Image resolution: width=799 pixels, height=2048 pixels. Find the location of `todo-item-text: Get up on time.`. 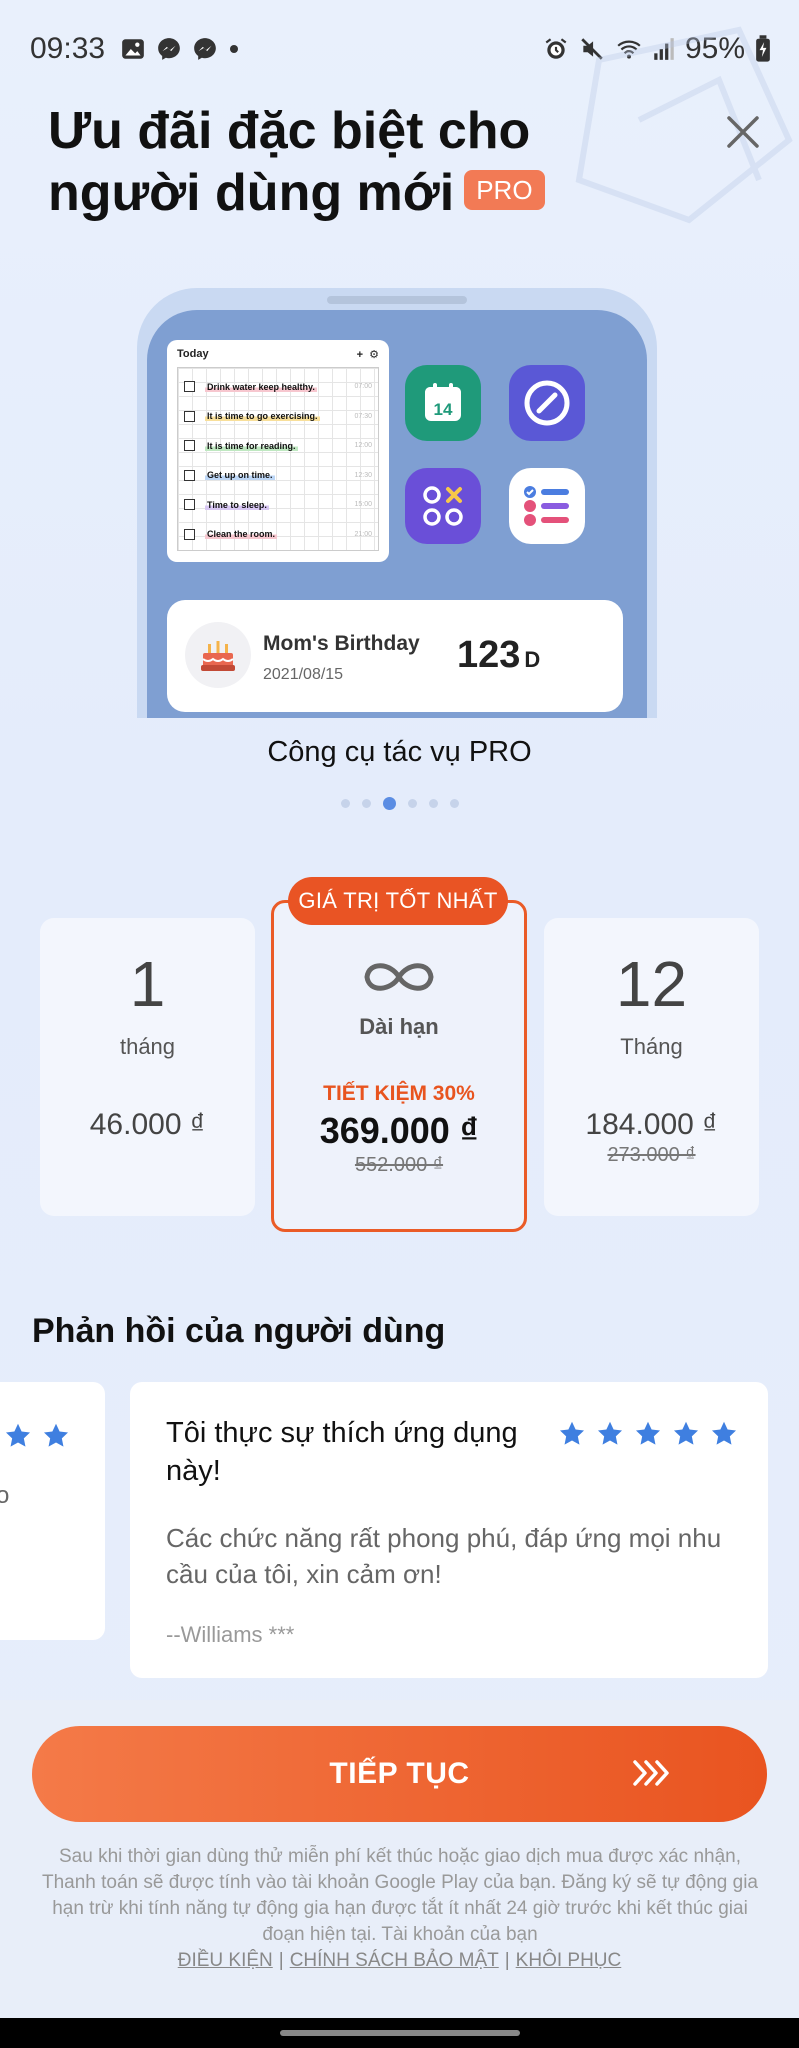

todo-item-text: Get up on time. is located at coordinates (240, 475).